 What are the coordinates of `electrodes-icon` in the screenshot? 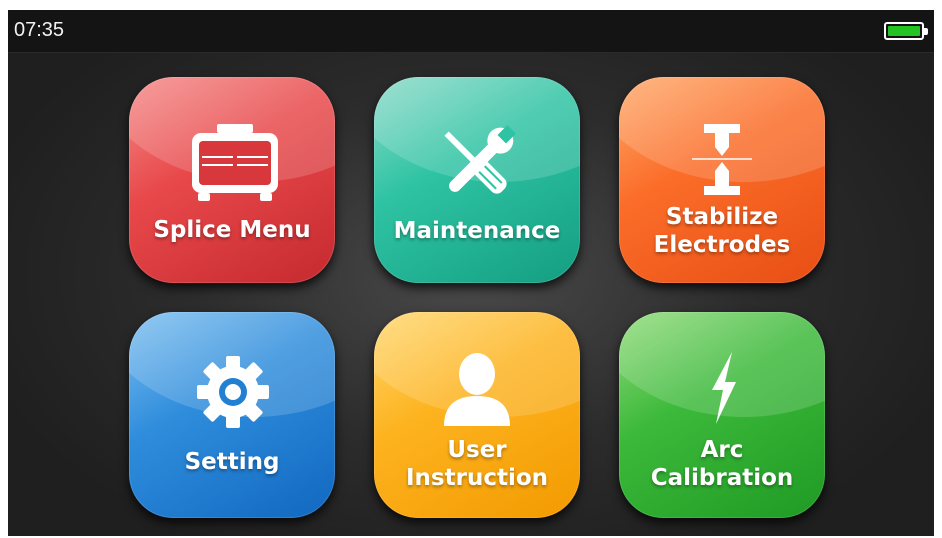 It's located at (722, 159).